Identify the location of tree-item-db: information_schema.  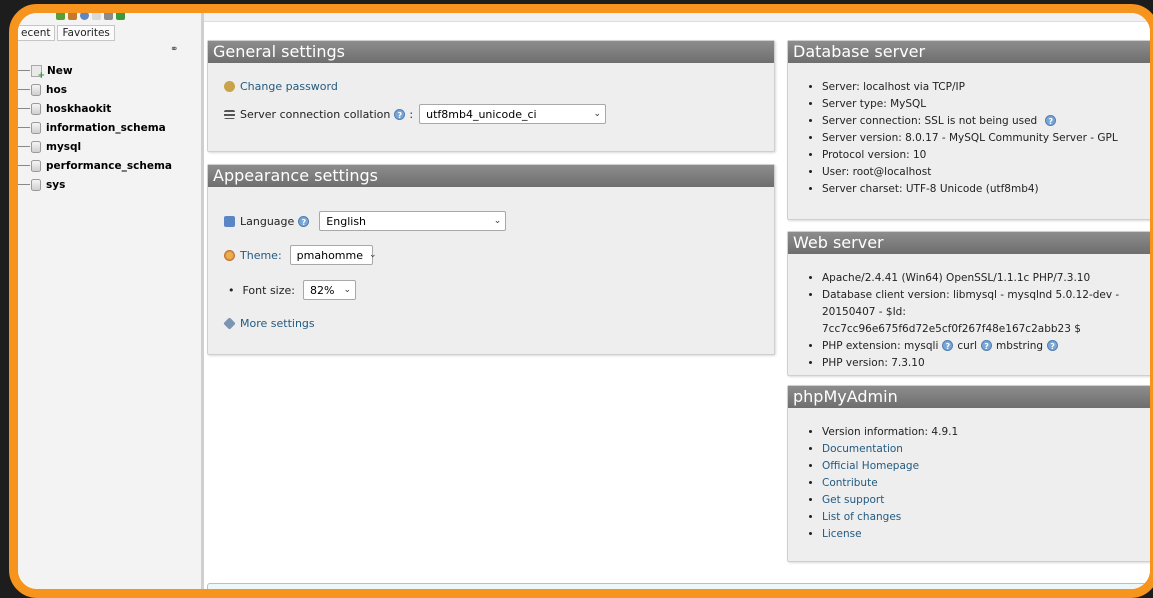
(95, 127).